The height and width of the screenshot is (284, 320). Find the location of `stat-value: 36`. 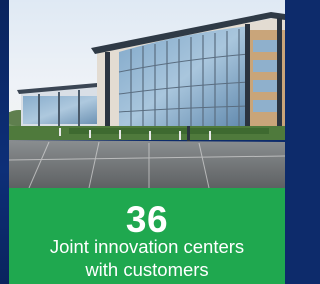

stat-value: 36 is located at coordinates (147, 219).